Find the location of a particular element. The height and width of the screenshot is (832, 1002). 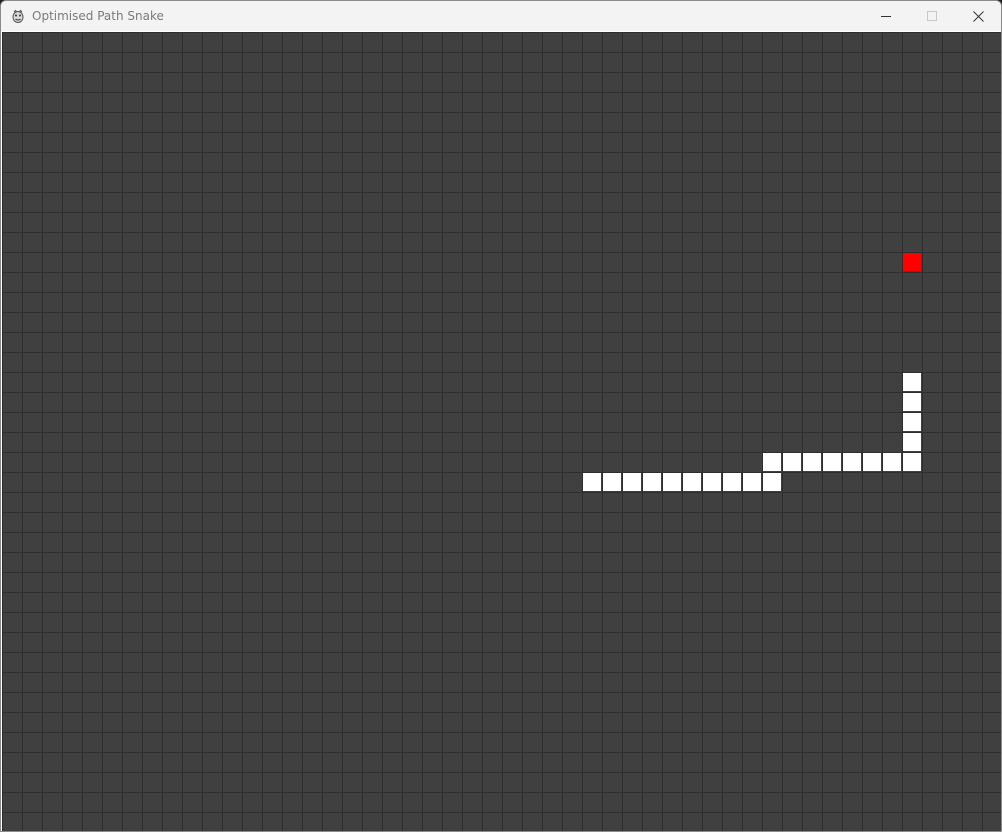

window-controls is located at coordinates (932, 16).